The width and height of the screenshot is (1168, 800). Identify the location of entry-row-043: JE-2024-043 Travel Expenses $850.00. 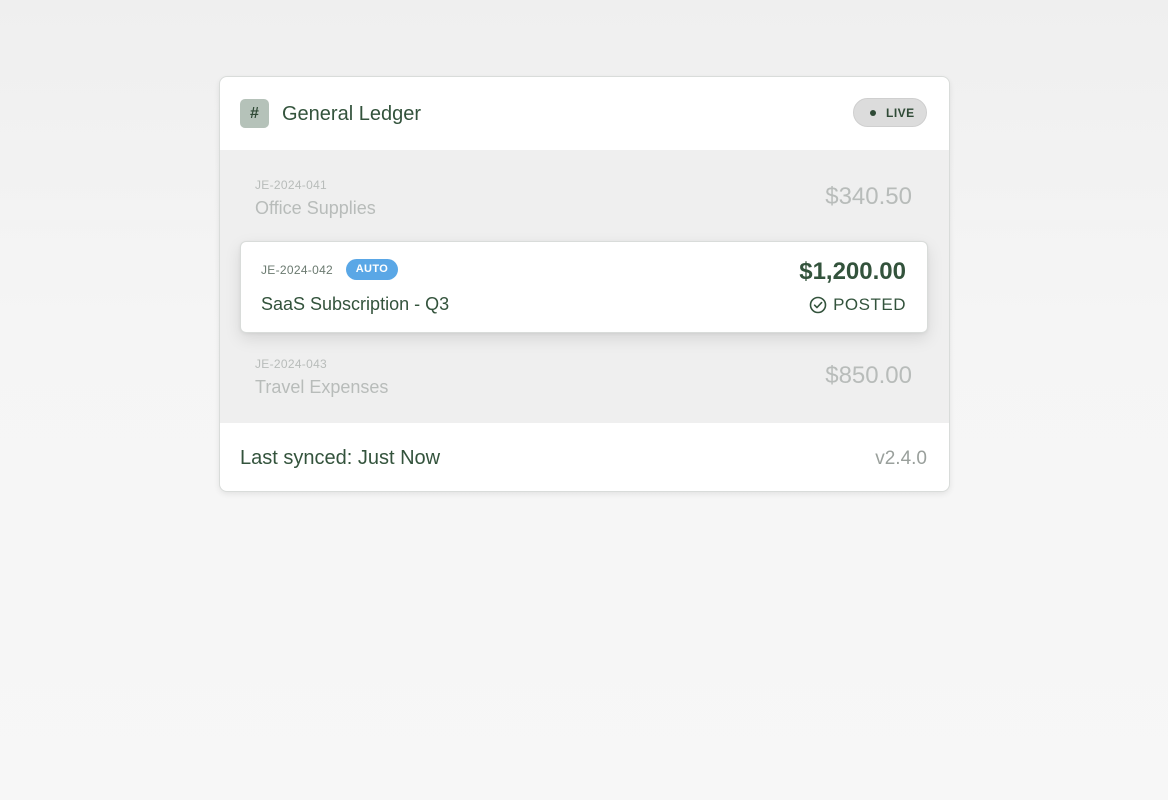
(584, 378).